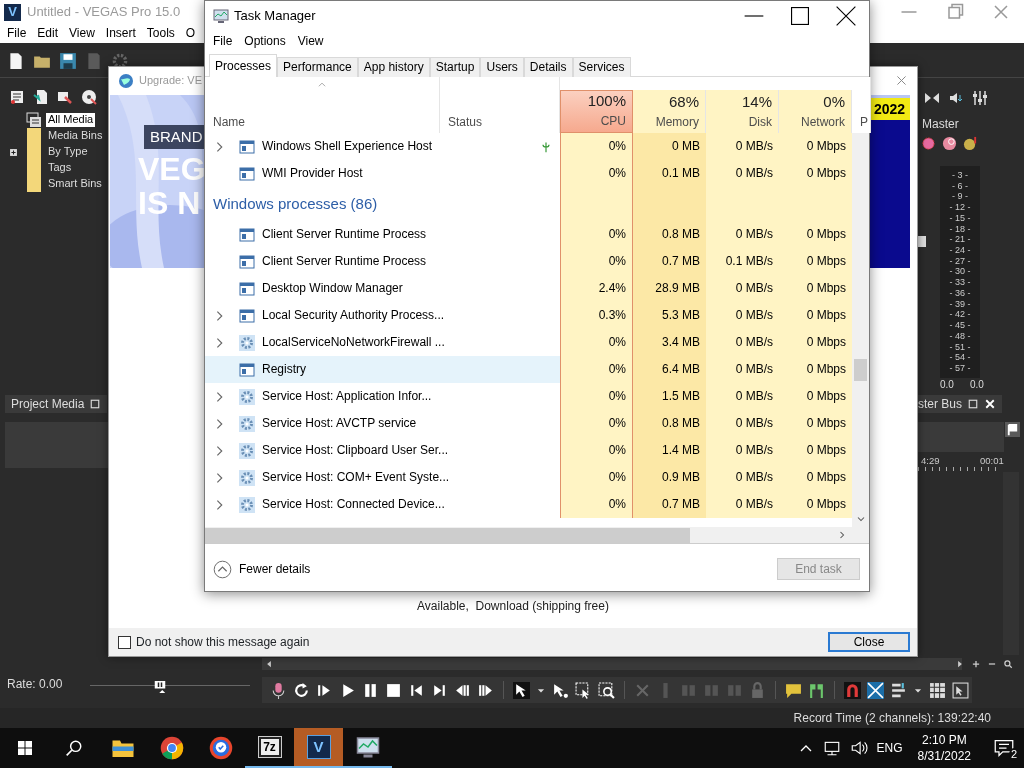 This screenshot has height=768, width=1024. I want to click on tree-item: Media Bins, so click(75, 136).